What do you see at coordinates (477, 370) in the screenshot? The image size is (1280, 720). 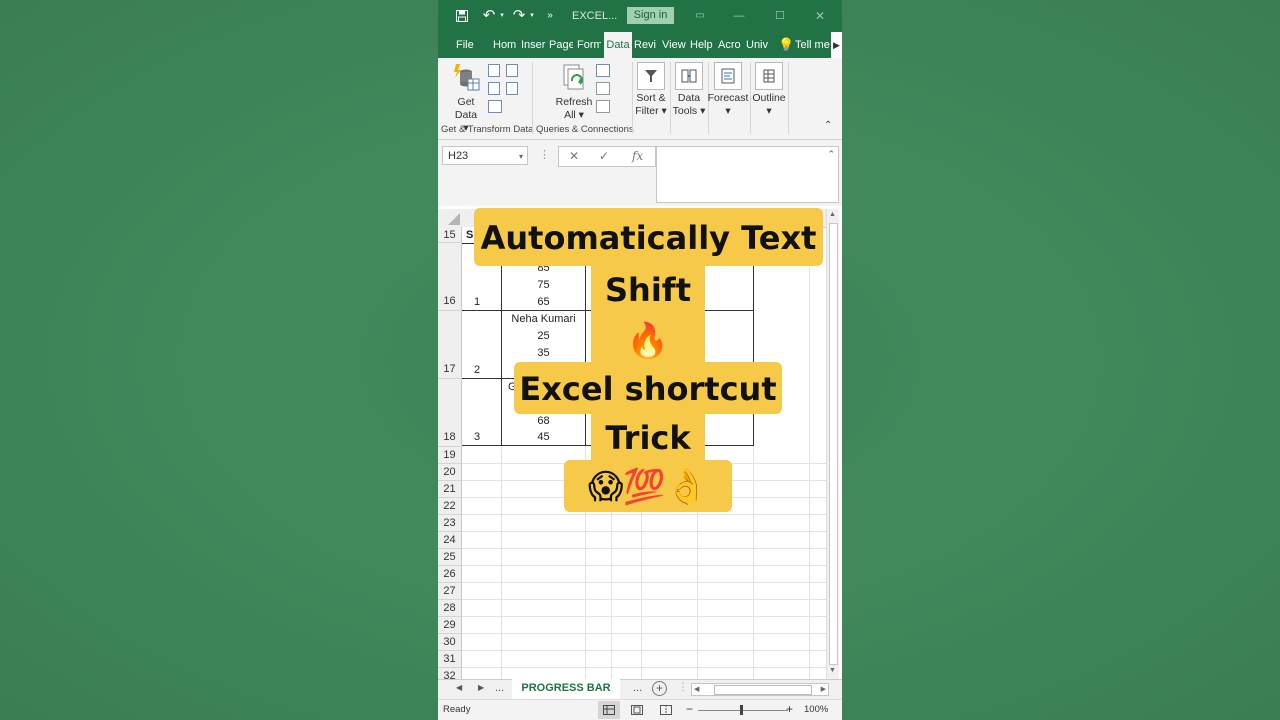 I see `cell-sno: 2` at bounding box center [477, 370].